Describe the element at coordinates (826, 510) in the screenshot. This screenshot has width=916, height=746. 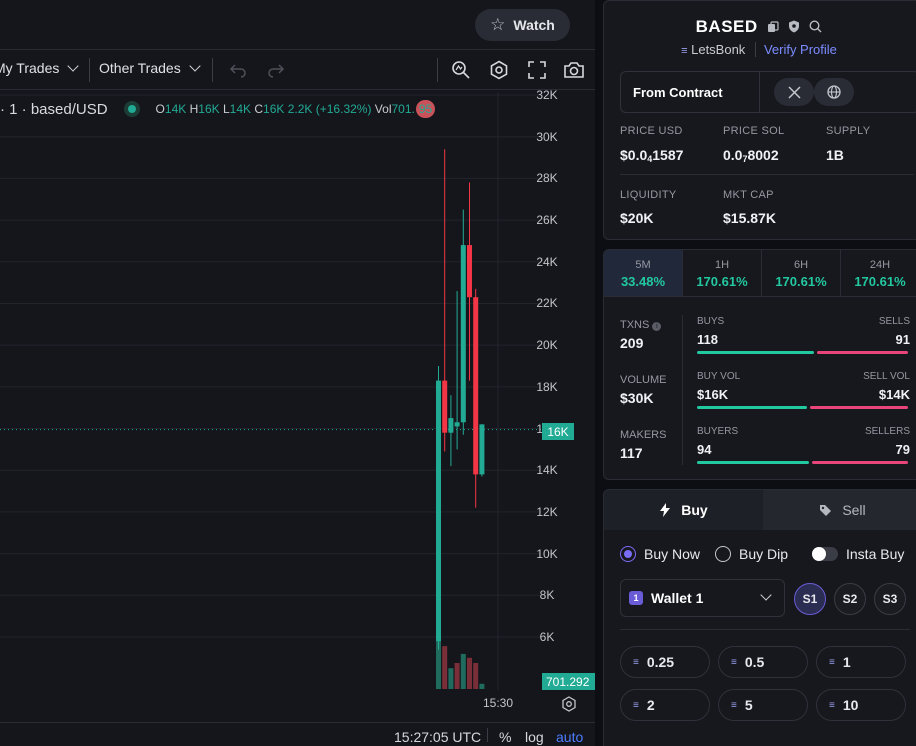
I see `tag-icon` at that location.